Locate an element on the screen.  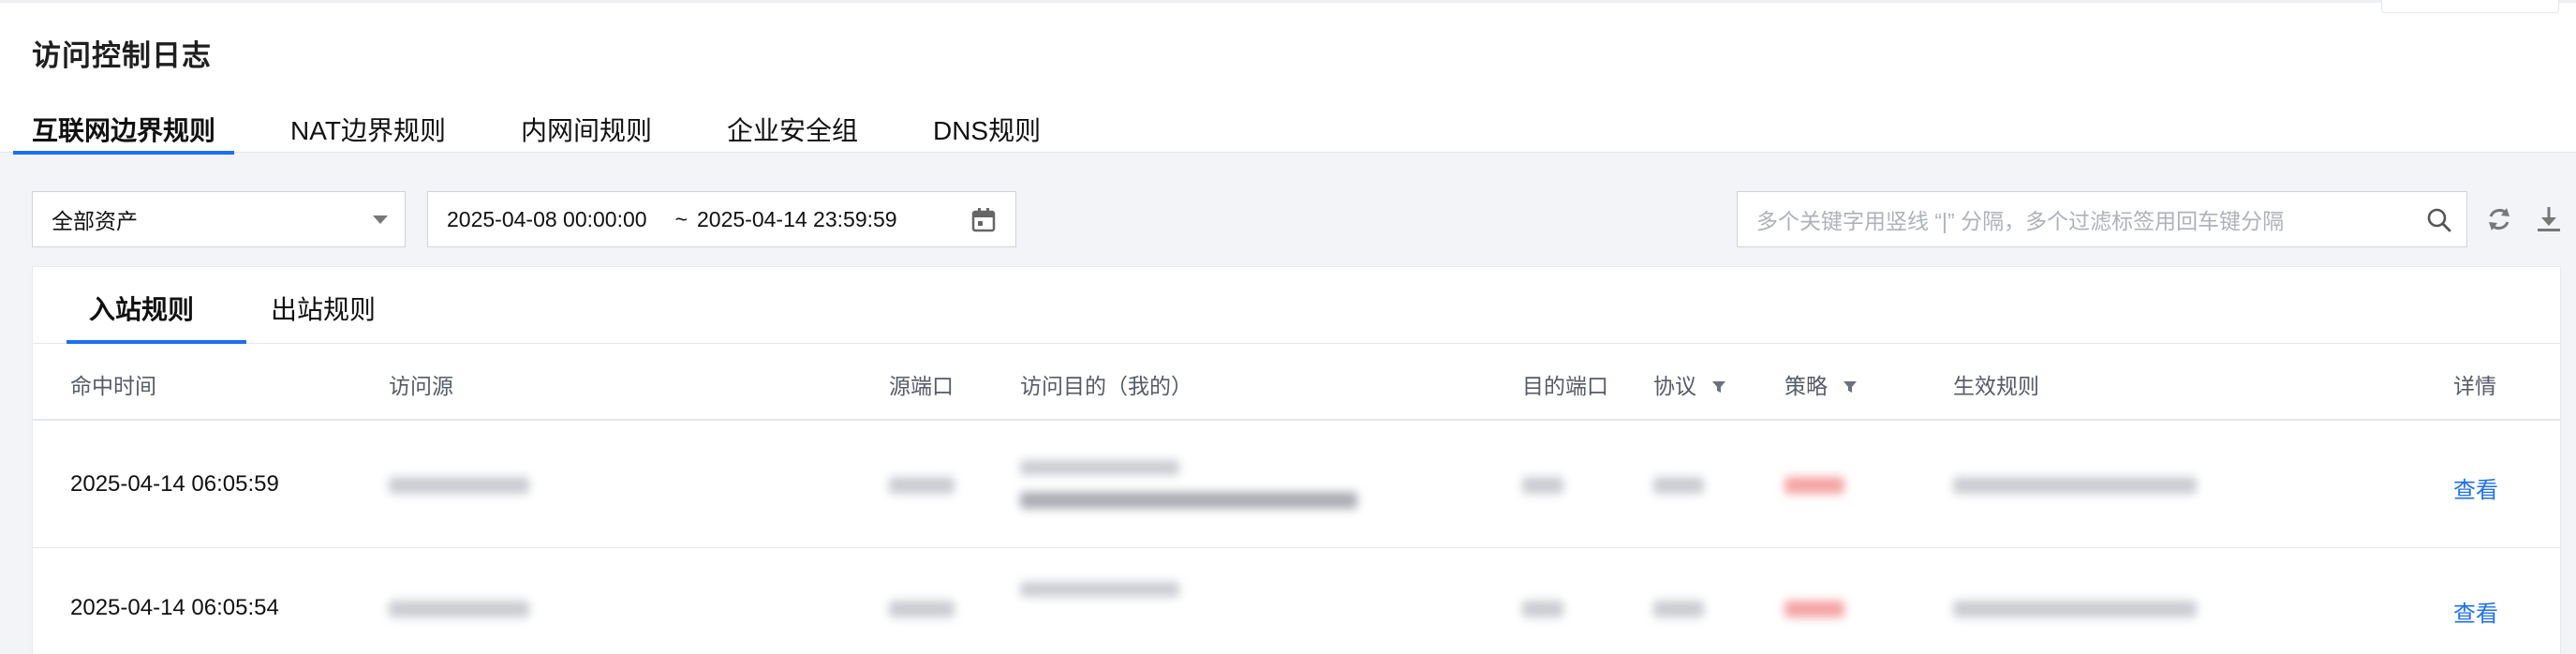
col-effective-rule: 生效规则 is located at coordinates (1996, 386).